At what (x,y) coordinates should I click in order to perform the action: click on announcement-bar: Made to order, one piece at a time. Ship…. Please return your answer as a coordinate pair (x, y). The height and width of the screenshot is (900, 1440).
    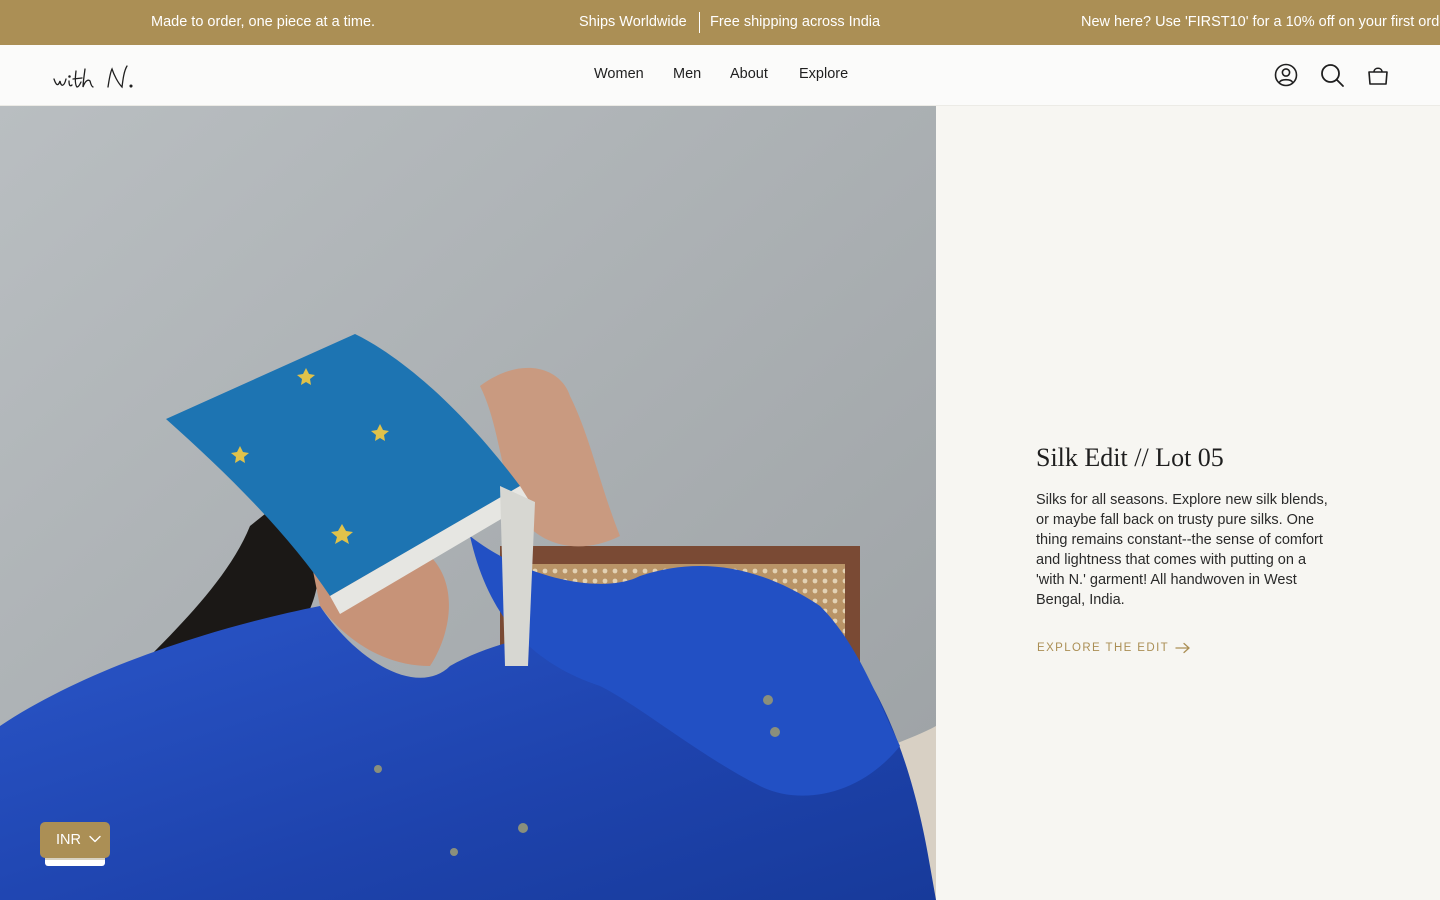
    Looking at the image, I should click on (720, 22).